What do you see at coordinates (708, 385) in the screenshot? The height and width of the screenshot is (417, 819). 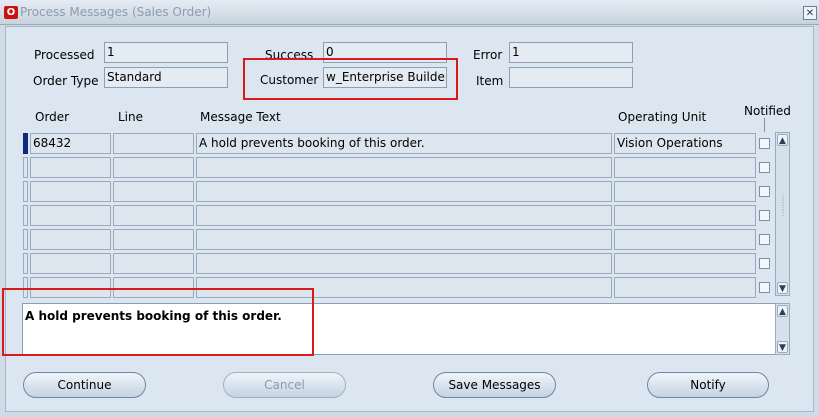 I see `notify-button: Notify` at bounding box center [708, 385].